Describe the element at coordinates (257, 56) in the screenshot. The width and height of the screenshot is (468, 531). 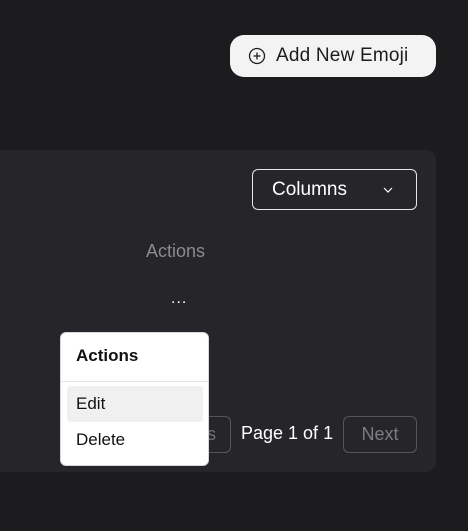
I see `plus-circle-icon` at that location.